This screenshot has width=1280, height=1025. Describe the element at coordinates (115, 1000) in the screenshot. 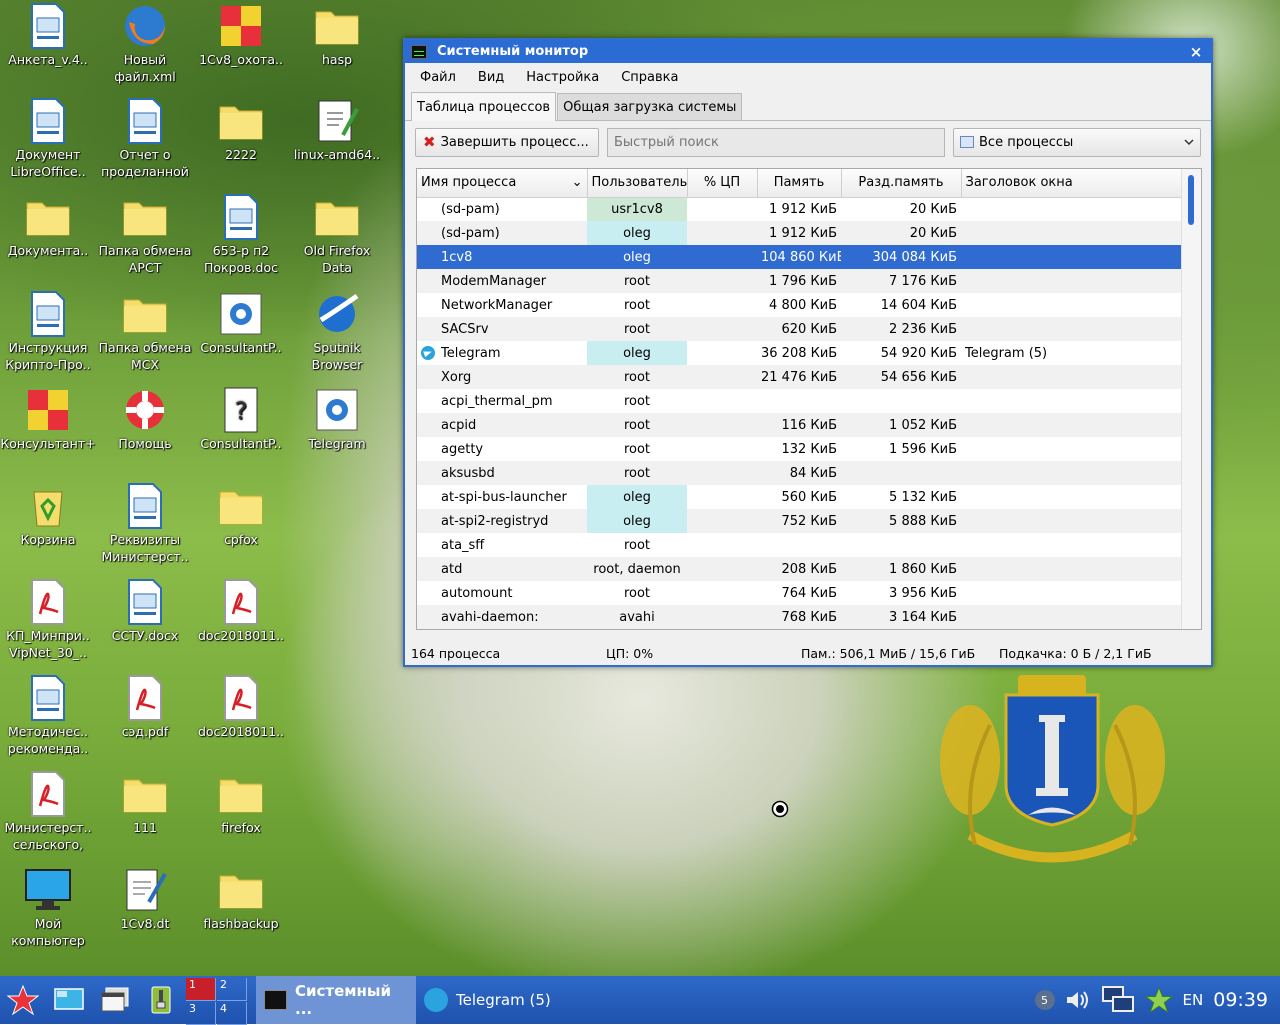

I see `windows-list-button` at that location.